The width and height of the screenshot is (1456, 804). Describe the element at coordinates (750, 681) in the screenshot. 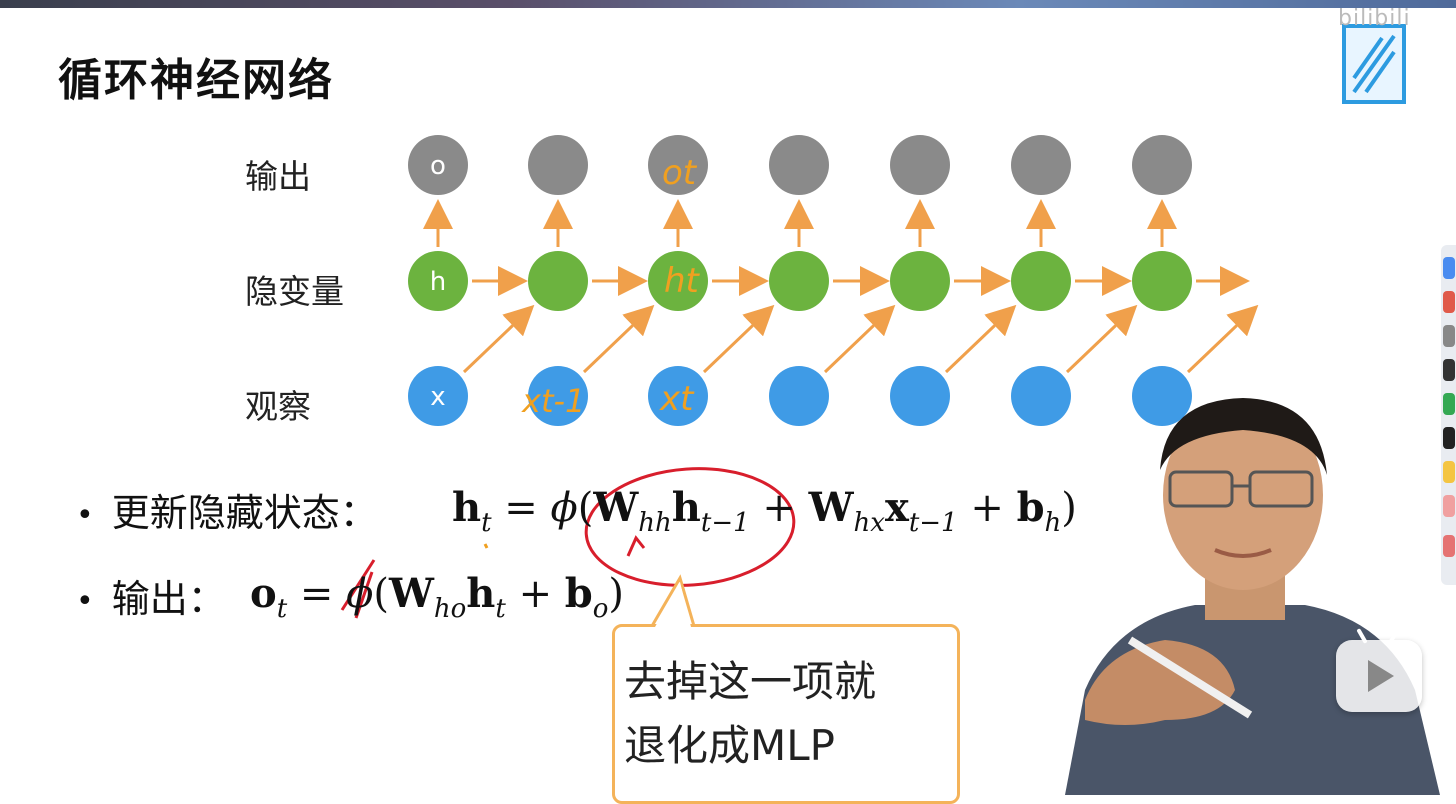

I see `callout-line-1: 去掉这一项就` at that location.